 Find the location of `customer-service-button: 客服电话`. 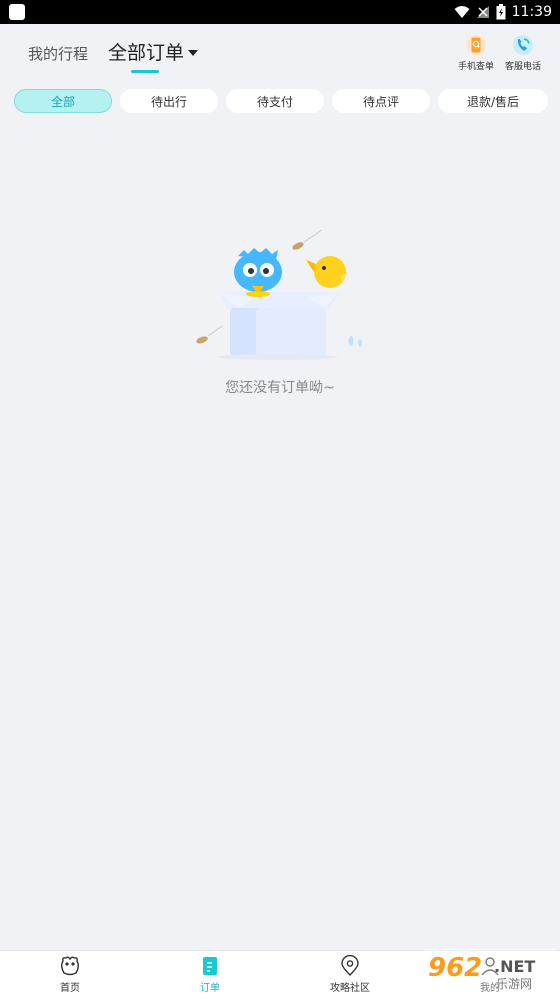

customer-service-button: 客服电话 is located at coordinates (523, 53).